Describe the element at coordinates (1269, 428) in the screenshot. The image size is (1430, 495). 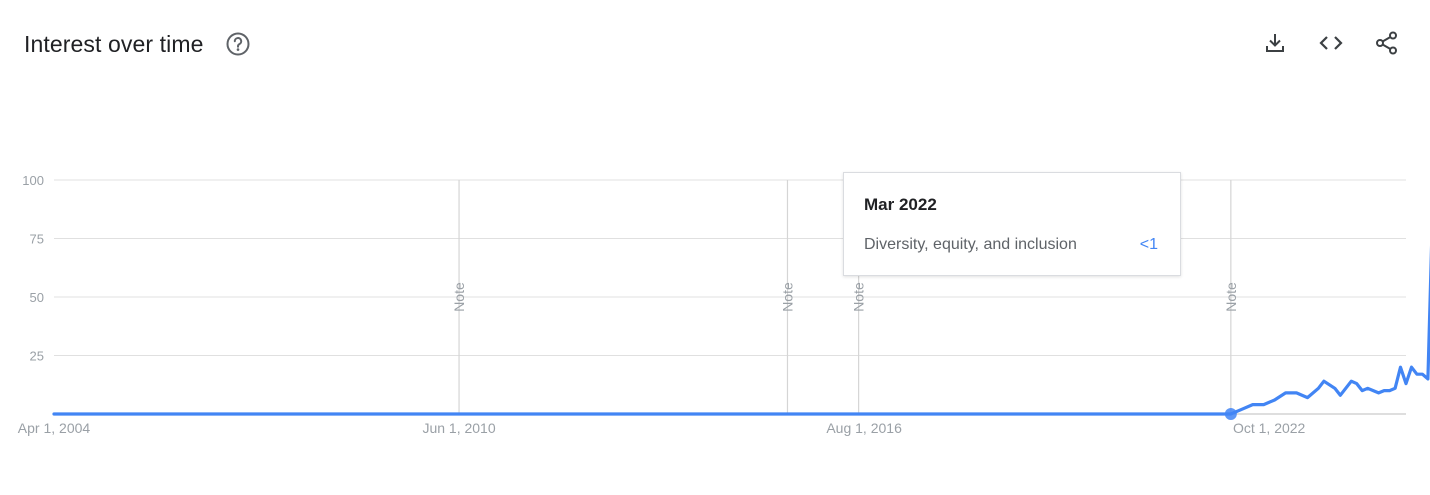
I see `x-tick-label: Oct 1, 2022` at that location.